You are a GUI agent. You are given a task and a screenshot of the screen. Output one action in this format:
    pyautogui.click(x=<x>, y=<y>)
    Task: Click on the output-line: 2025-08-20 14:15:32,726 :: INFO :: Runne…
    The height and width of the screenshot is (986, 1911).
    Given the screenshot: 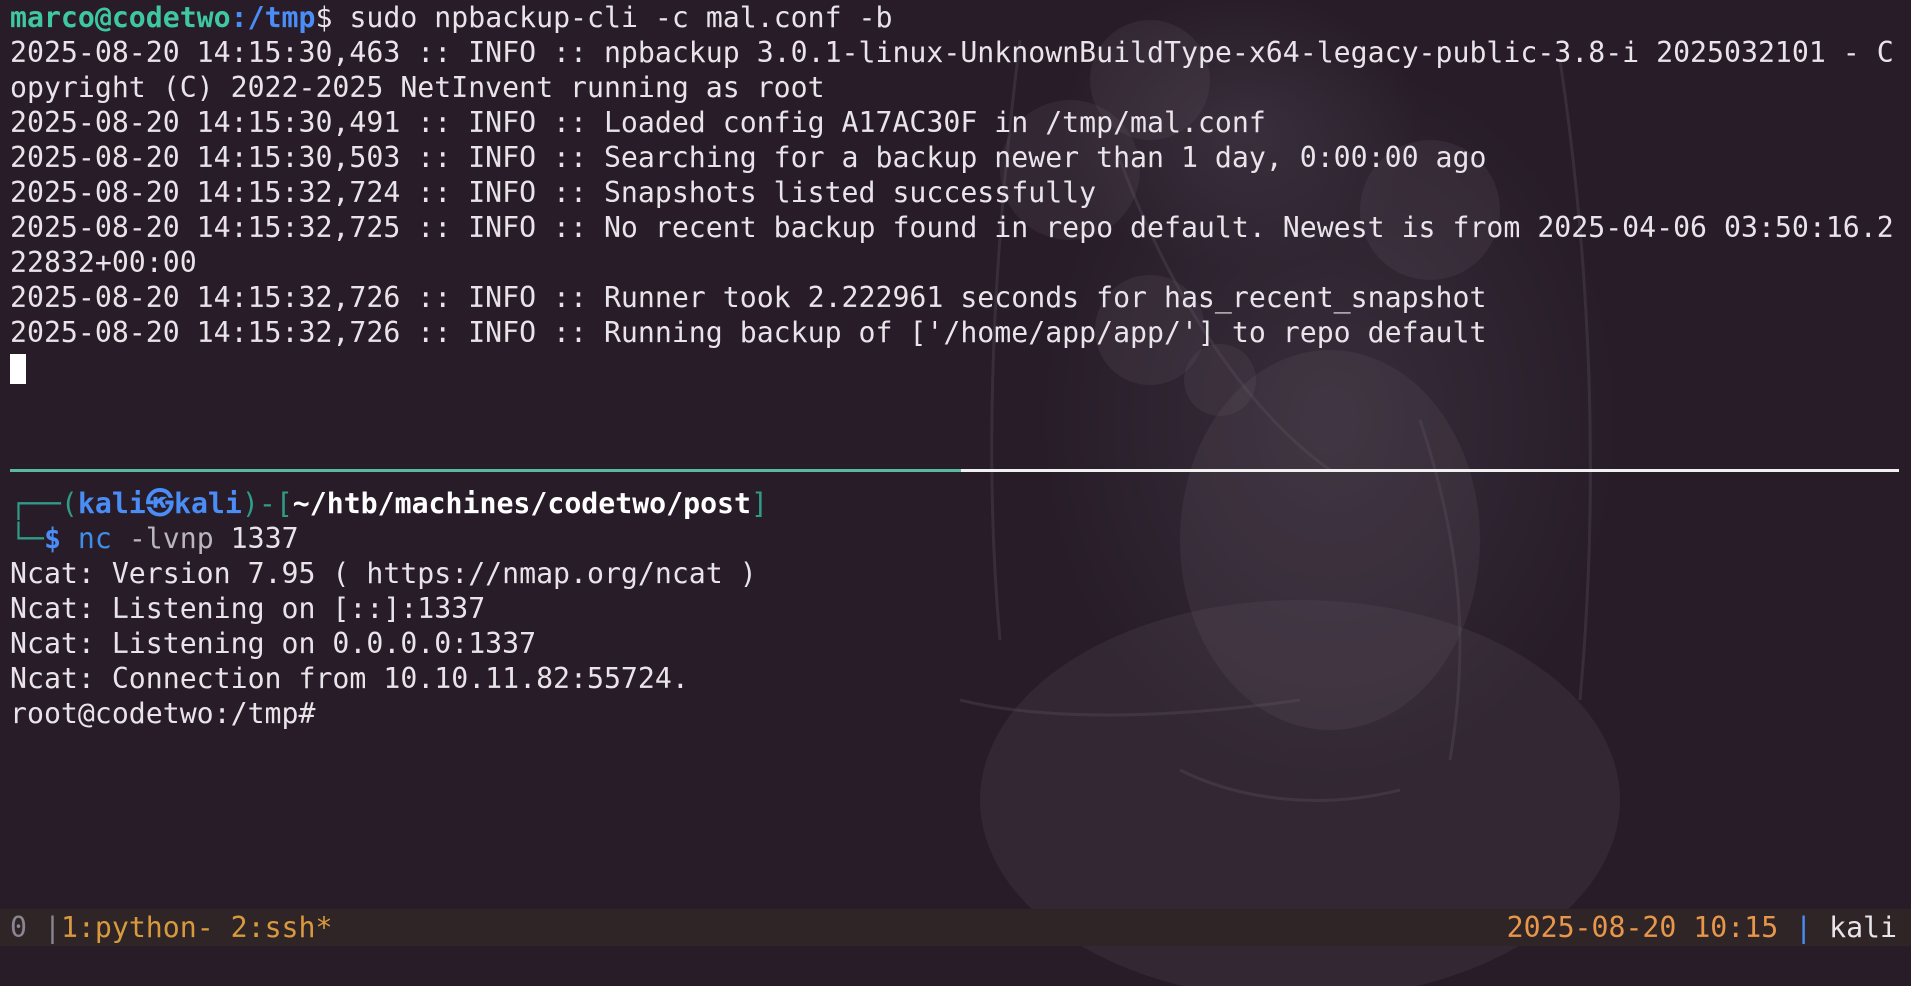 What is the action you would take?
    pyautogui.click(x=748, y=297)
    